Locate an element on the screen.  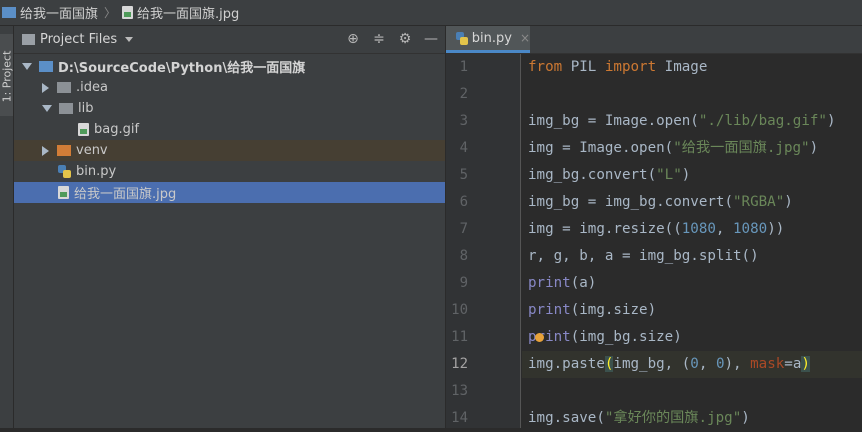
tree-row-label: D:\SourceCode\Python\给我一面国旗 is located at coordinates (182, 68).